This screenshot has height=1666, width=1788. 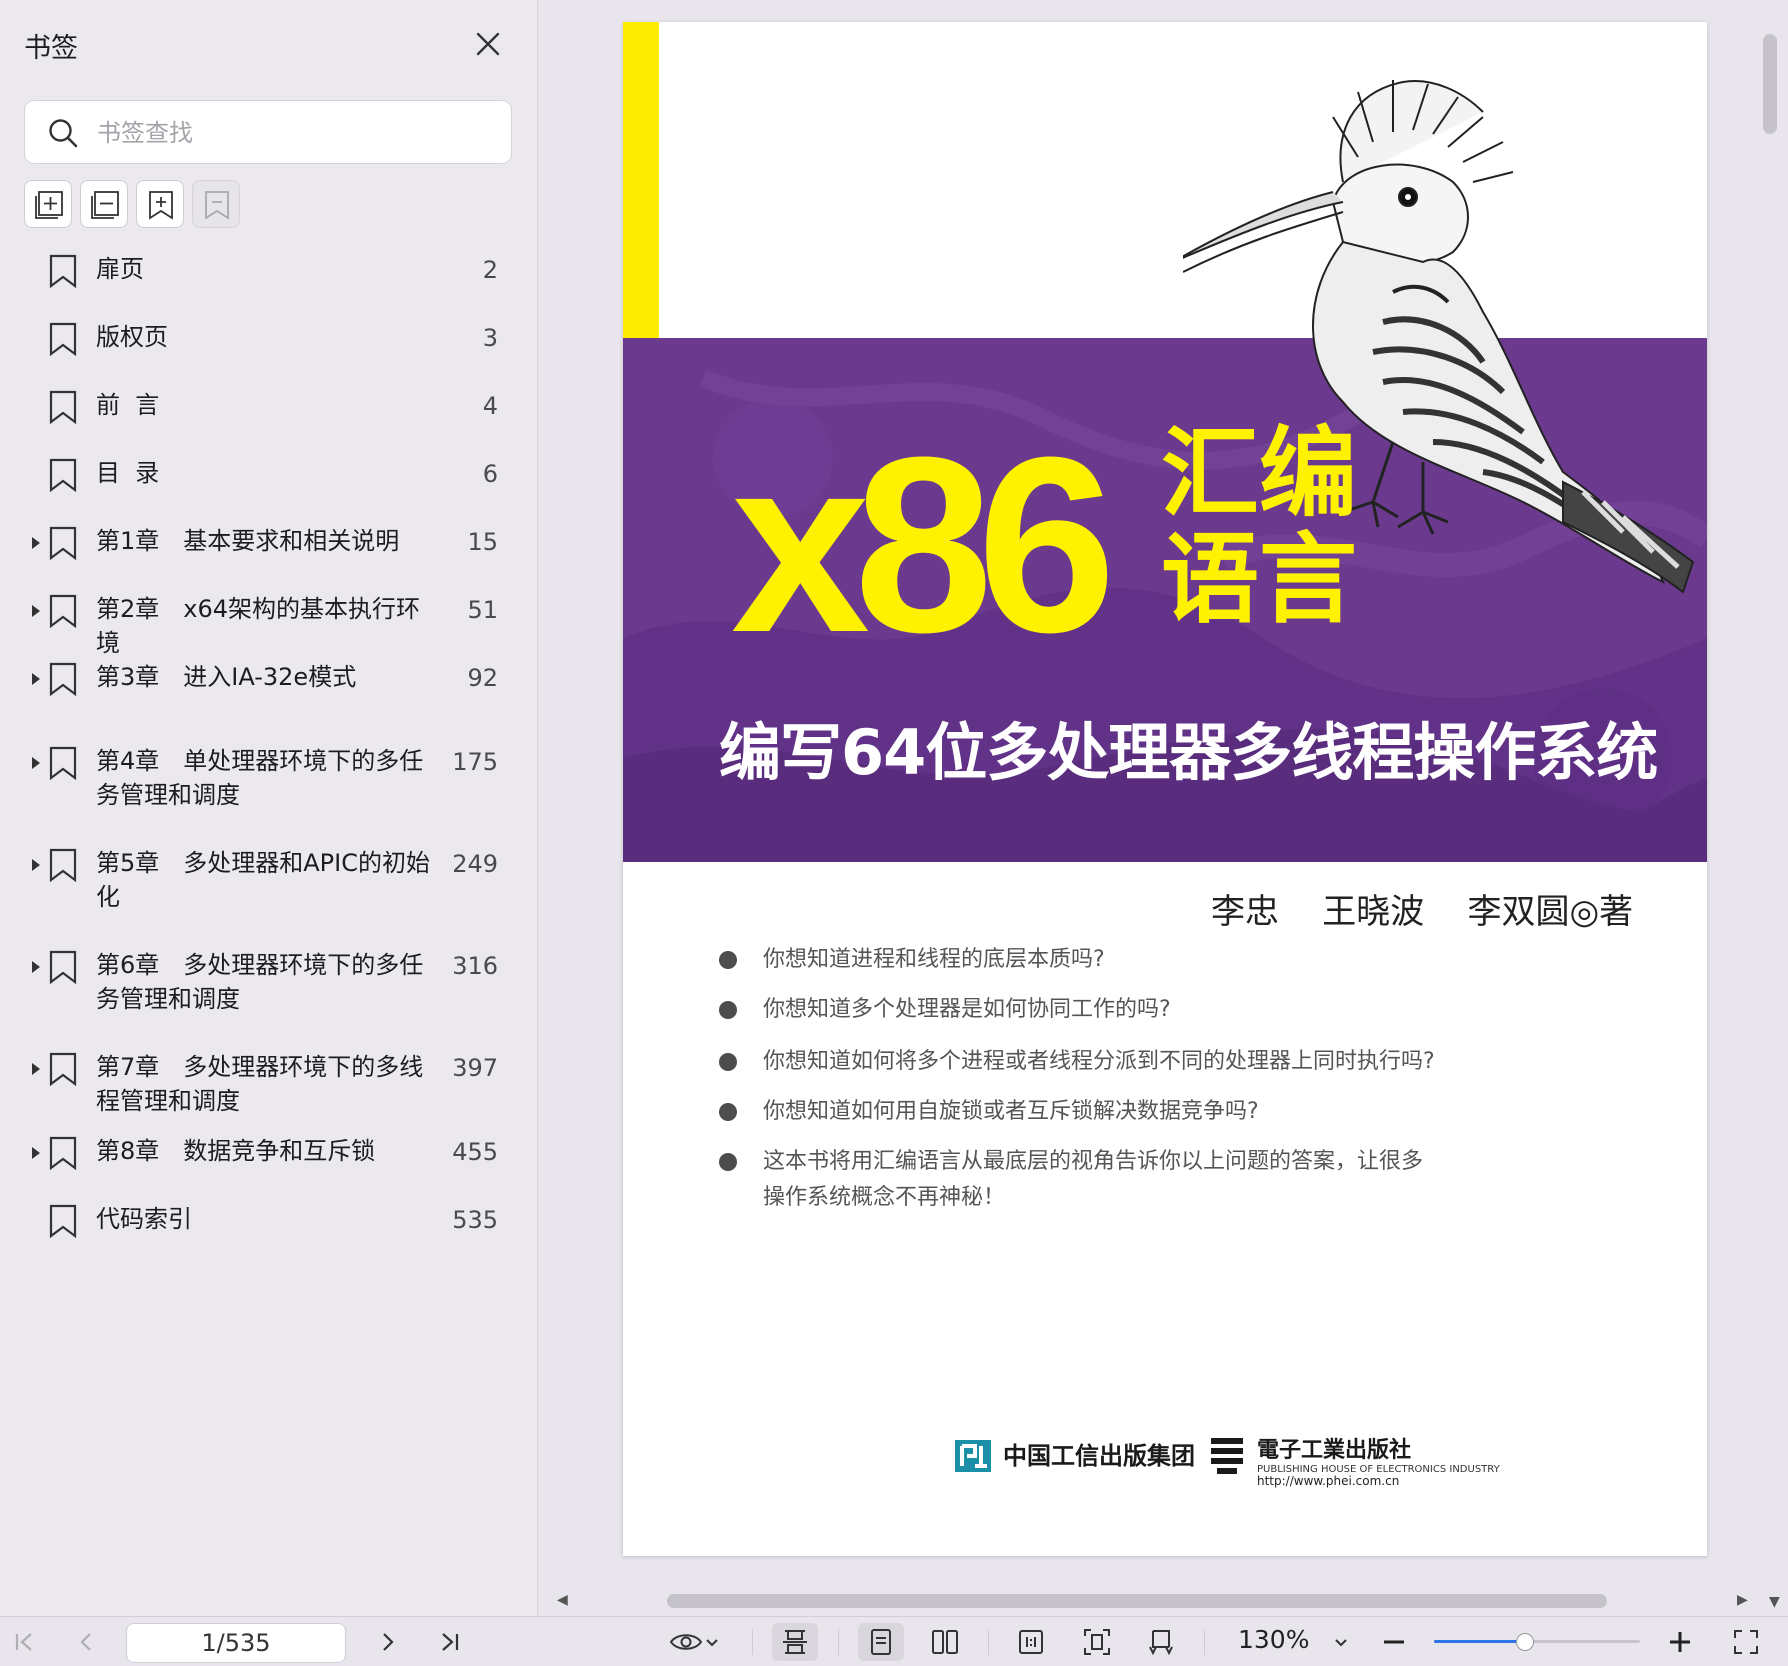 What do you see at coordinates (712, 1643) in the screenshot?
I see `chevron-down-icon` at bounding box center [712, 1643].